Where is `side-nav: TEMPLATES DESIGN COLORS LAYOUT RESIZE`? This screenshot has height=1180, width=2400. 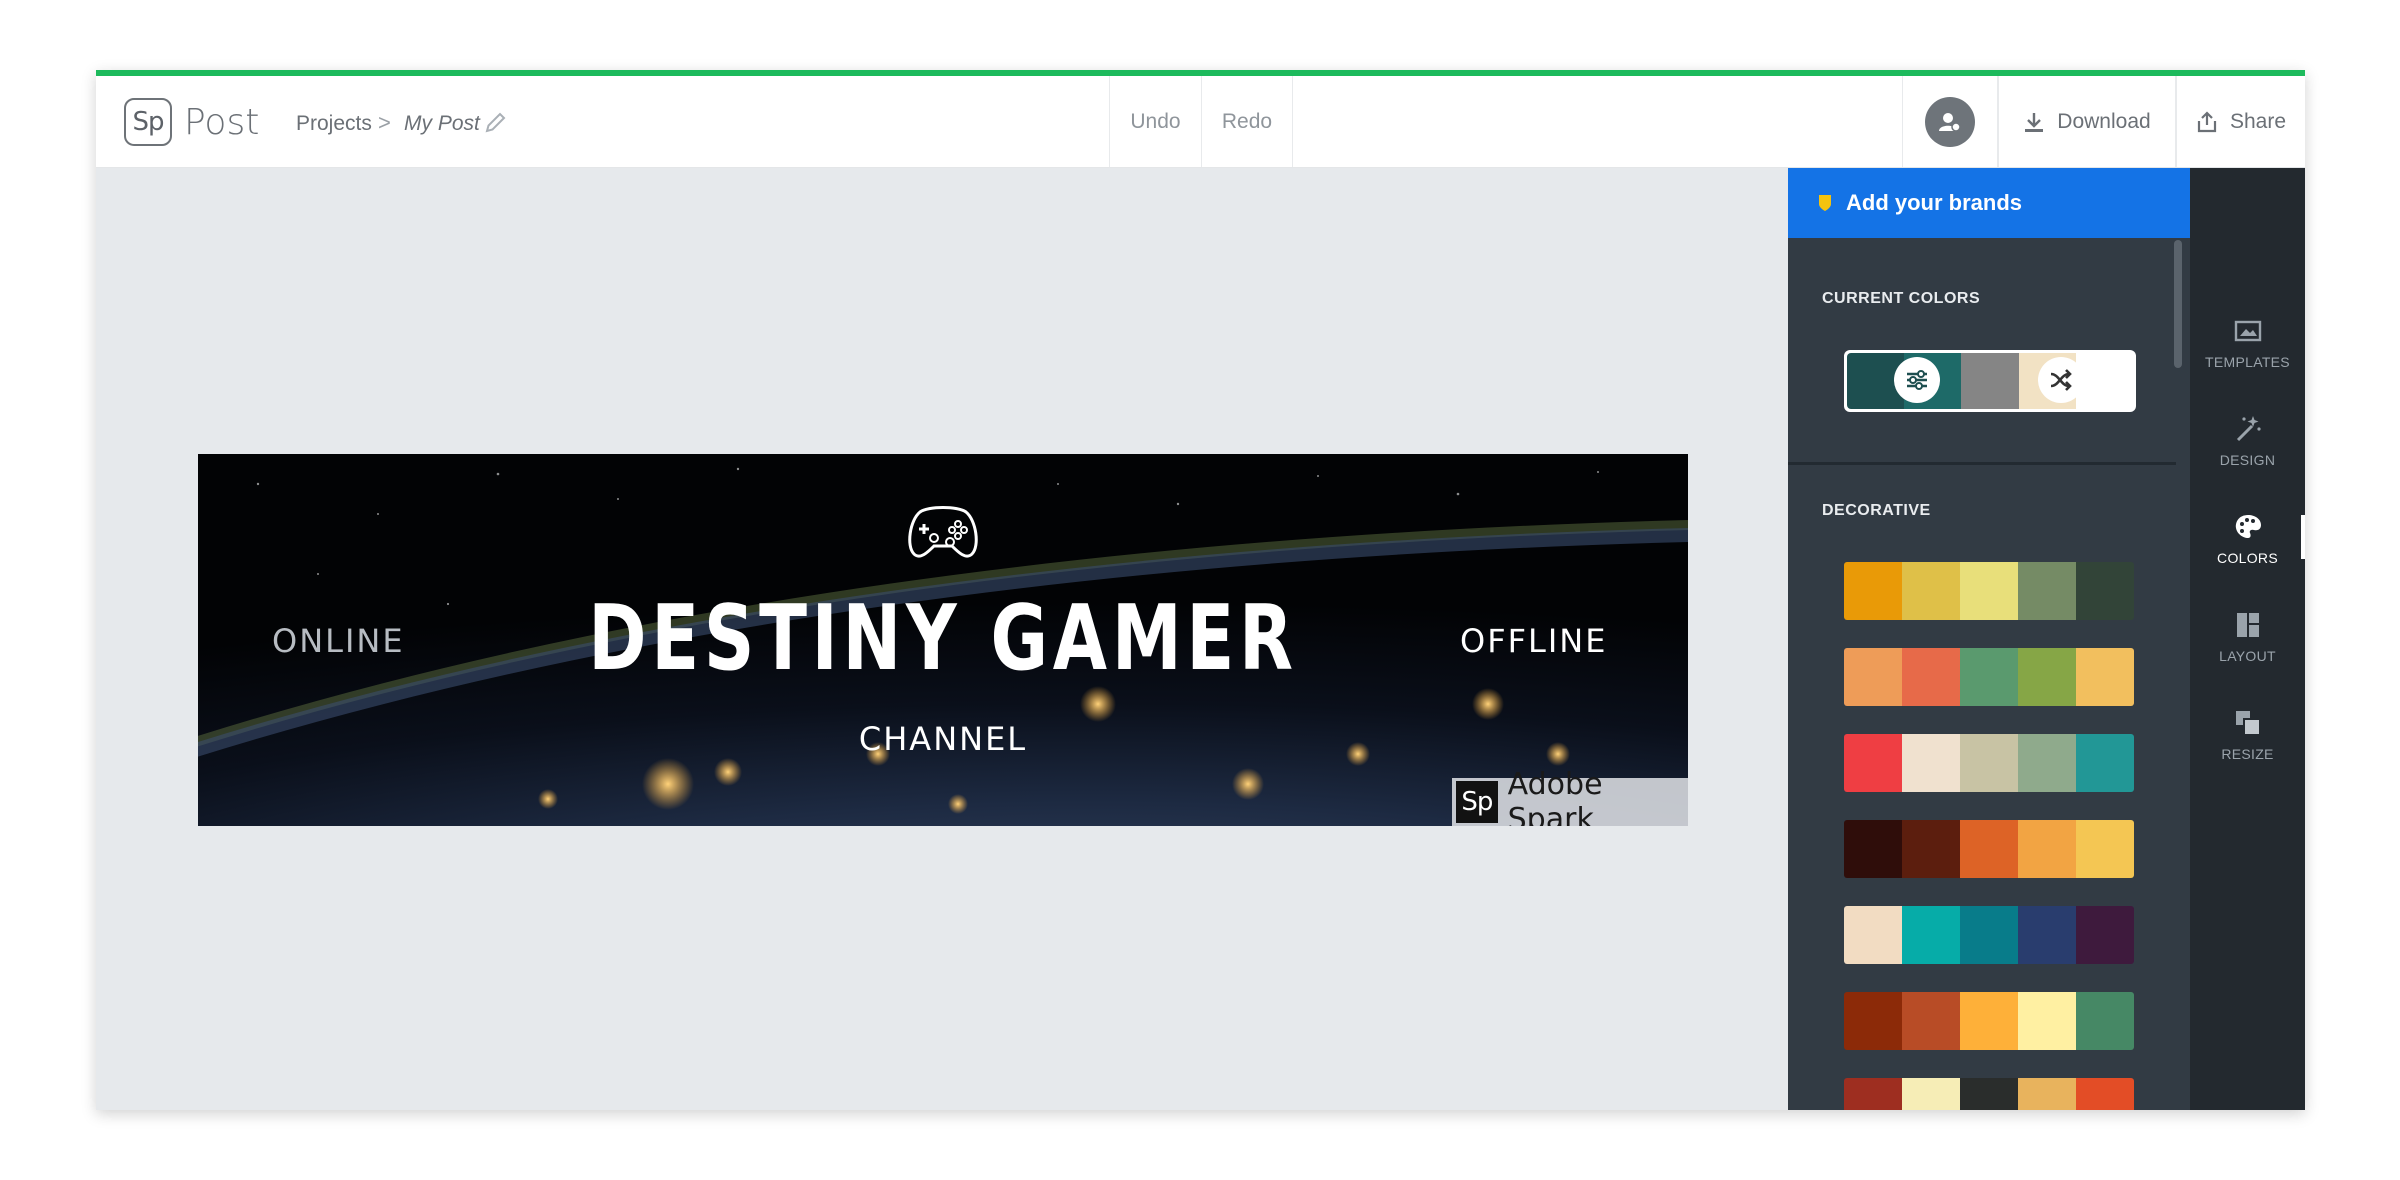
side-nav: TEMPLATES DESIGN COLORS LAYOUT RESIZE is located at coordinates (2247, 639).